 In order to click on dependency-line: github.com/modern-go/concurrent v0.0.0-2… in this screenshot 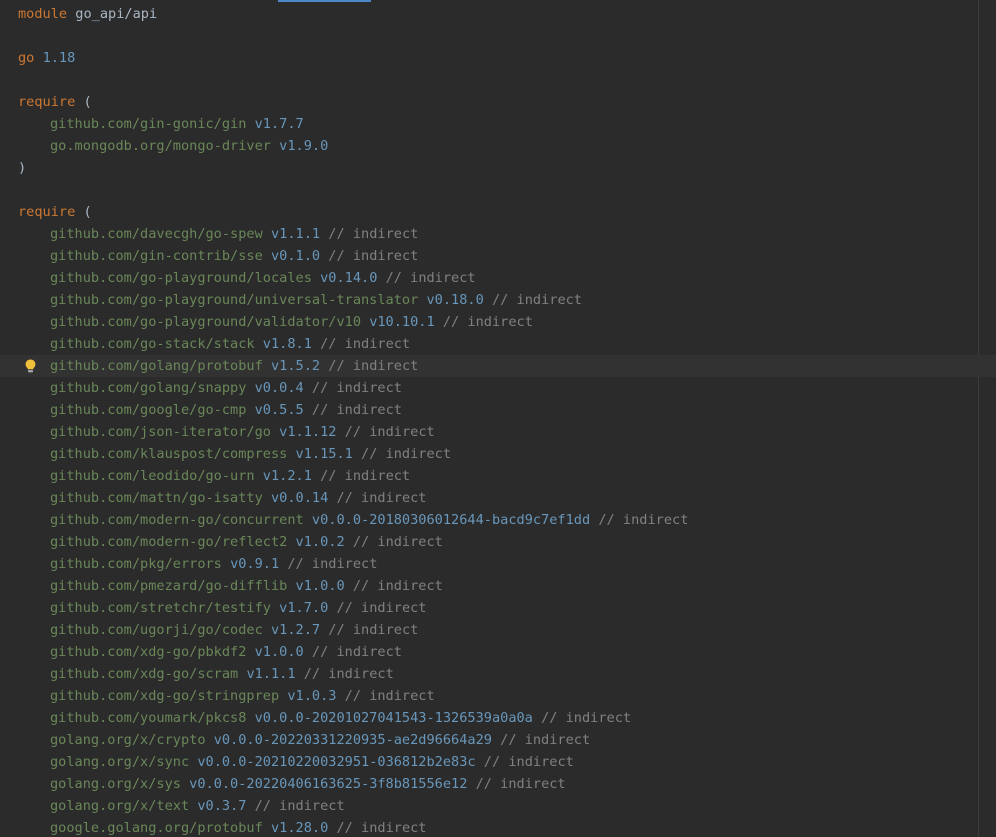, I will do `click(489, 520)`.